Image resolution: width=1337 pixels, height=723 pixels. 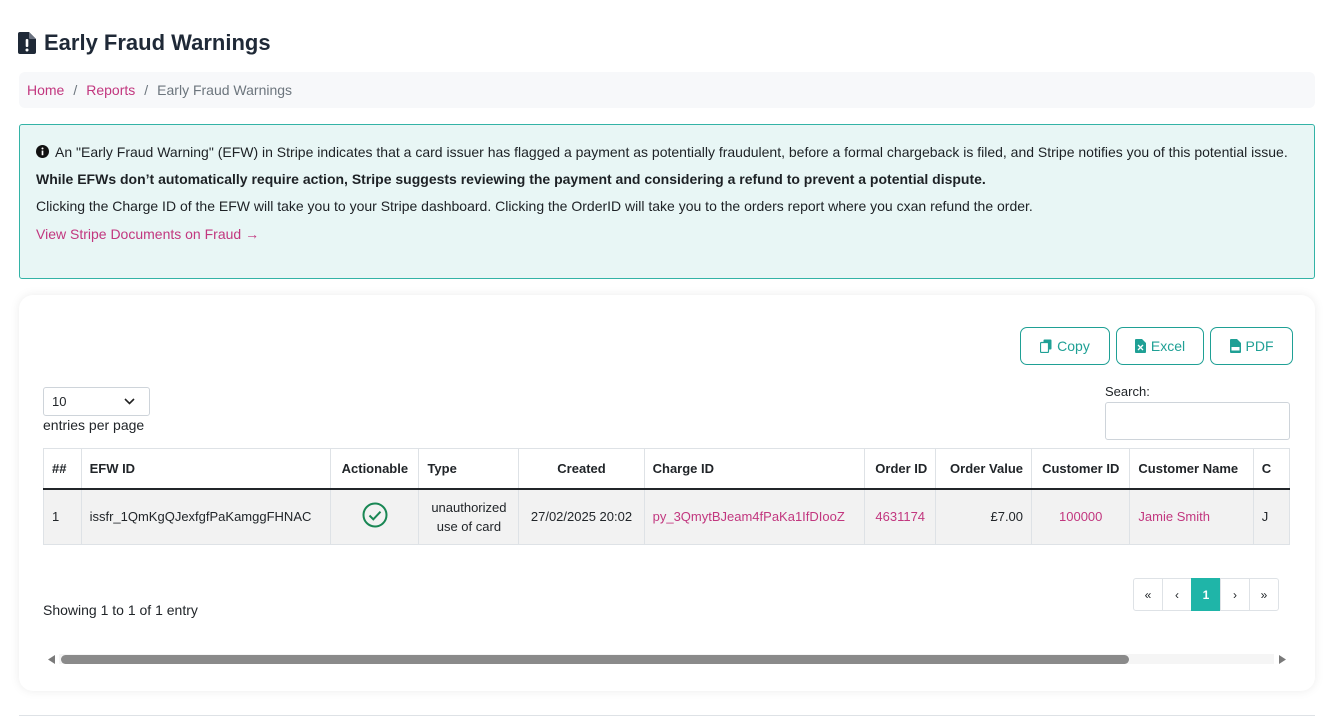 What do you see at coordinates (1235, 346) in the screenshot?
I see `file-pdf-icon` at bounding box center [1235, 346].